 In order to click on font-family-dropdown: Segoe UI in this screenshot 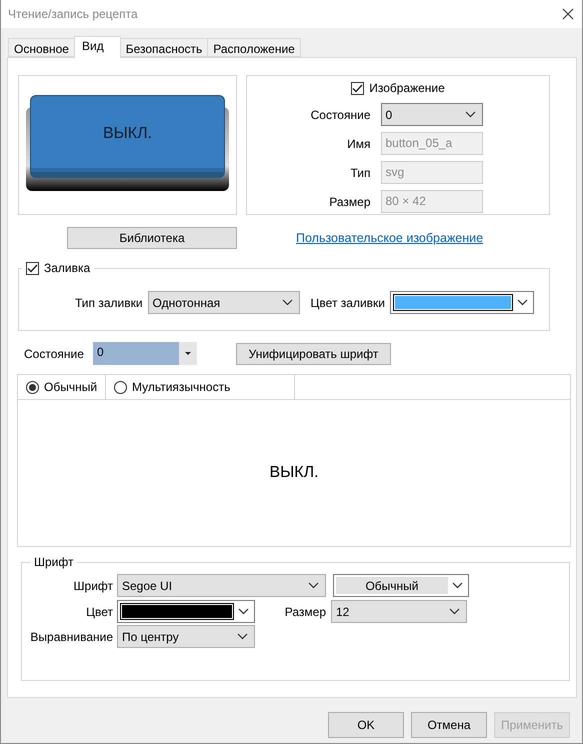, I will do `click(221, 585)`.